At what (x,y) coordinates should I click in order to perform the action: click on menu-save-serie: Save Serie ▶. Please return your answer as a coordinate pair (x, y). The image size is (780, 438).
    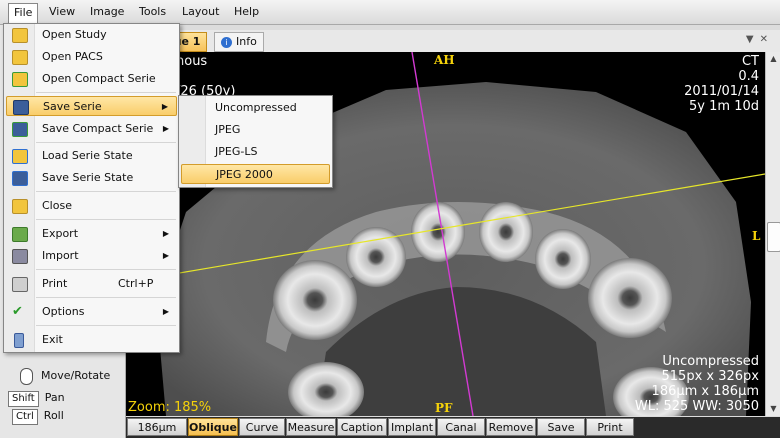
    Looking at the image, I should click on (91, 106).